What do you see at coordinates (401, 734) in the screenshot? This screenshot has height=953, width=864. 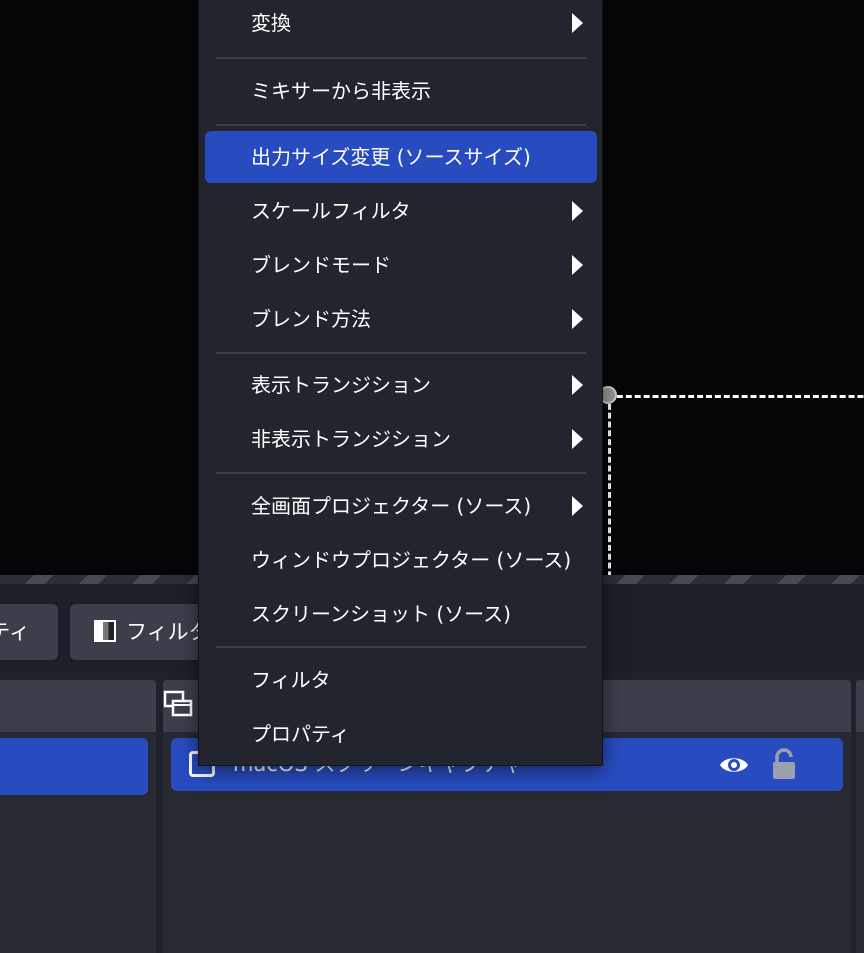 I see `menu-item-properties: プロパティ` at bounding box center [401, 734].